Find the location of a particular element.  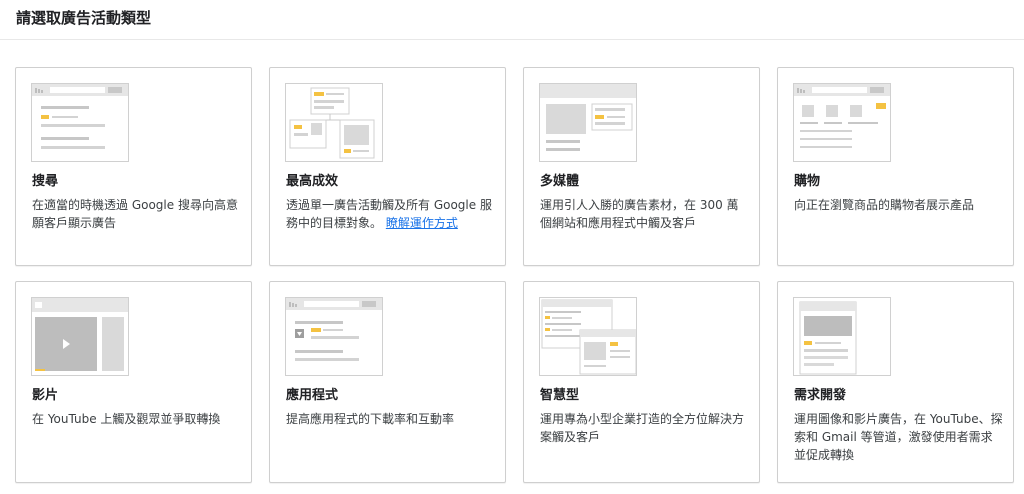

campaign-card-app: 應用程式 提高應用程式的下載率和互動率 is located at coordinates (387, 382).